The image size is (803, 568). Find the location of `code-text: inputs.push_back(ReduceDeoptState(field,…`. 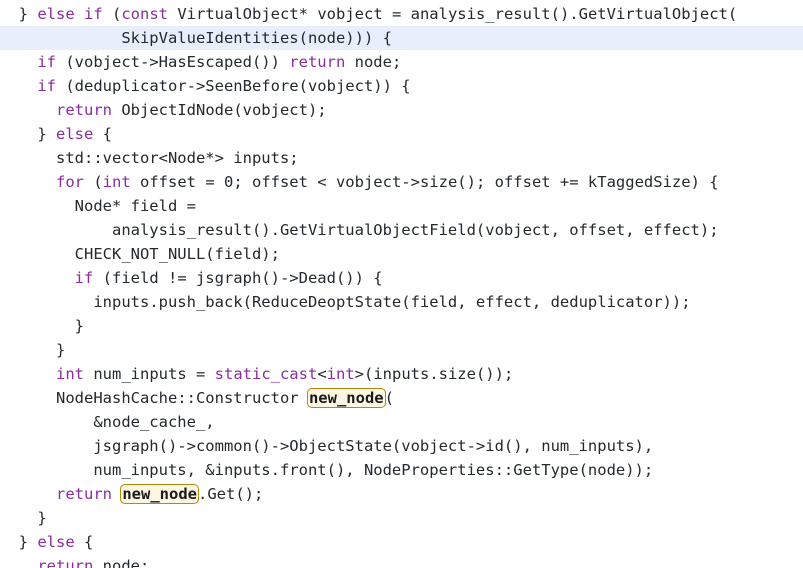

code-text: inputs.push_back(ReduceDeoptState(field,… is located at coordinates (345, 302).